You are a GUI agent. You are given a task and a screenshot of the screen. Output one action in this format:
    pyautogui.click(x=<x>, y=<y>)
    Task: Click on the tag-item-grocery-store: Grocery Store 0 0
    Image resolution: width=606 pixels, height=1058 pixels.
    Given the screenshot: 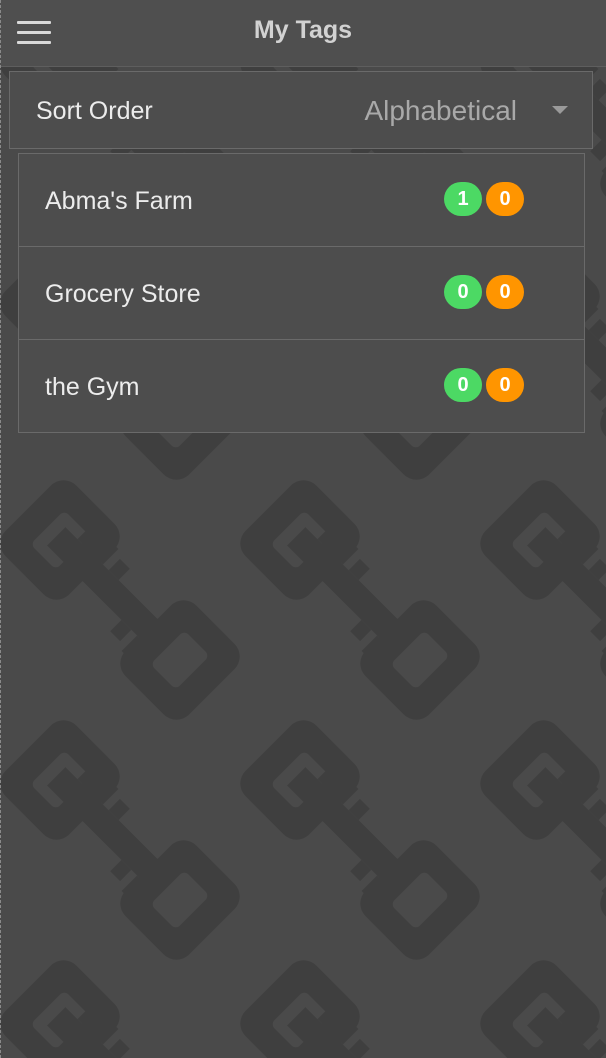 What is the action you would take?
    pyautogui.click(x=301, y=293)
    